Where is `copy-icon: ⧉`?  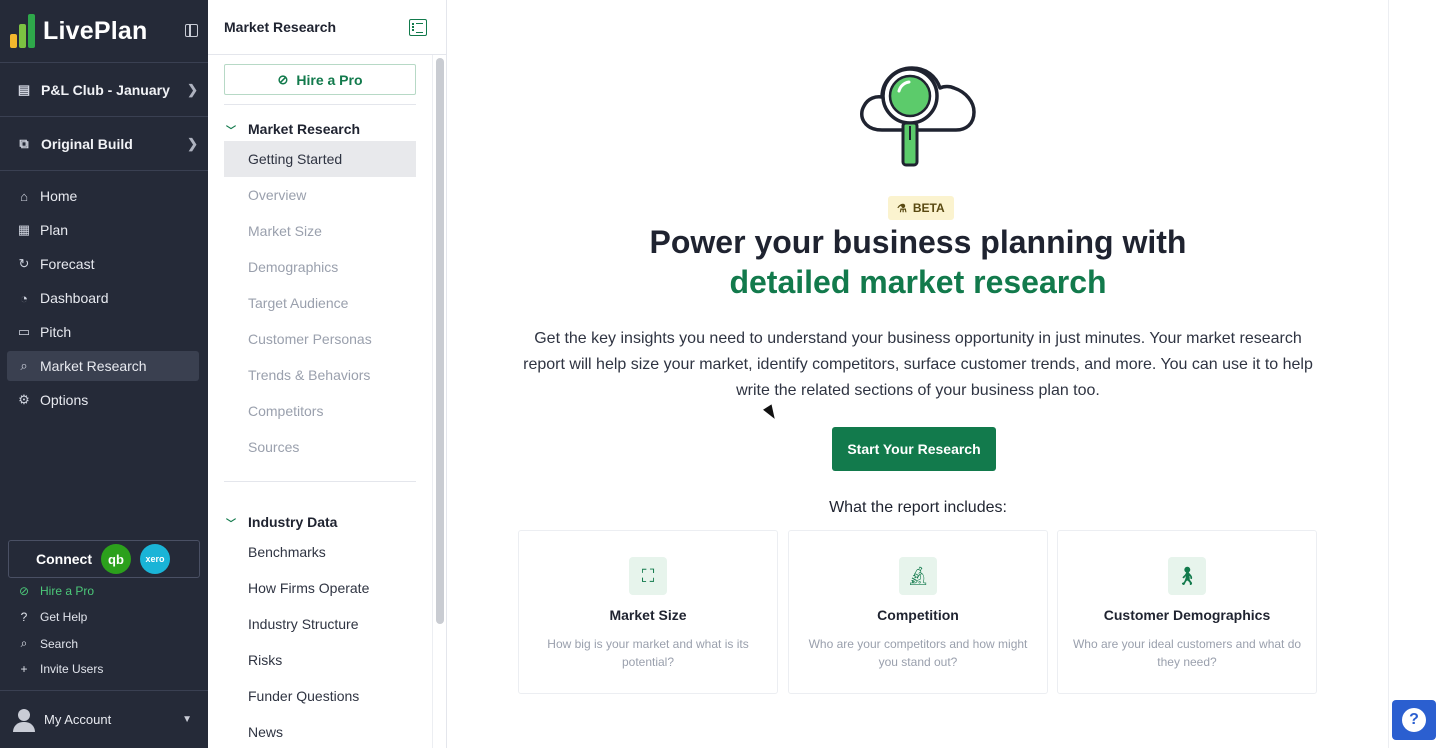 copy-icon: ⧉ is located at coordinates (24, 143).